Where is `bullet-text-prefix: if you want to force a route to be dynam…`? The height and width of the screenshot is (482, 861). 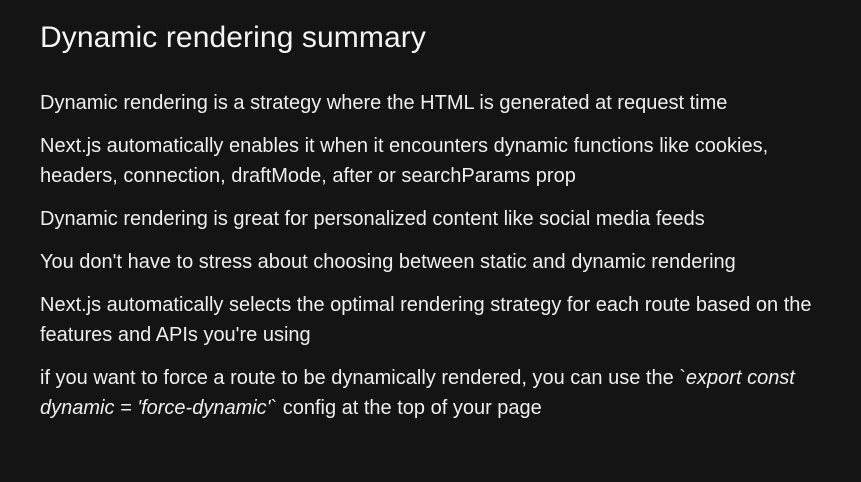
bullet-text-prefix: if you want to force a route to be dynam… is located at coordinates (363, 378).